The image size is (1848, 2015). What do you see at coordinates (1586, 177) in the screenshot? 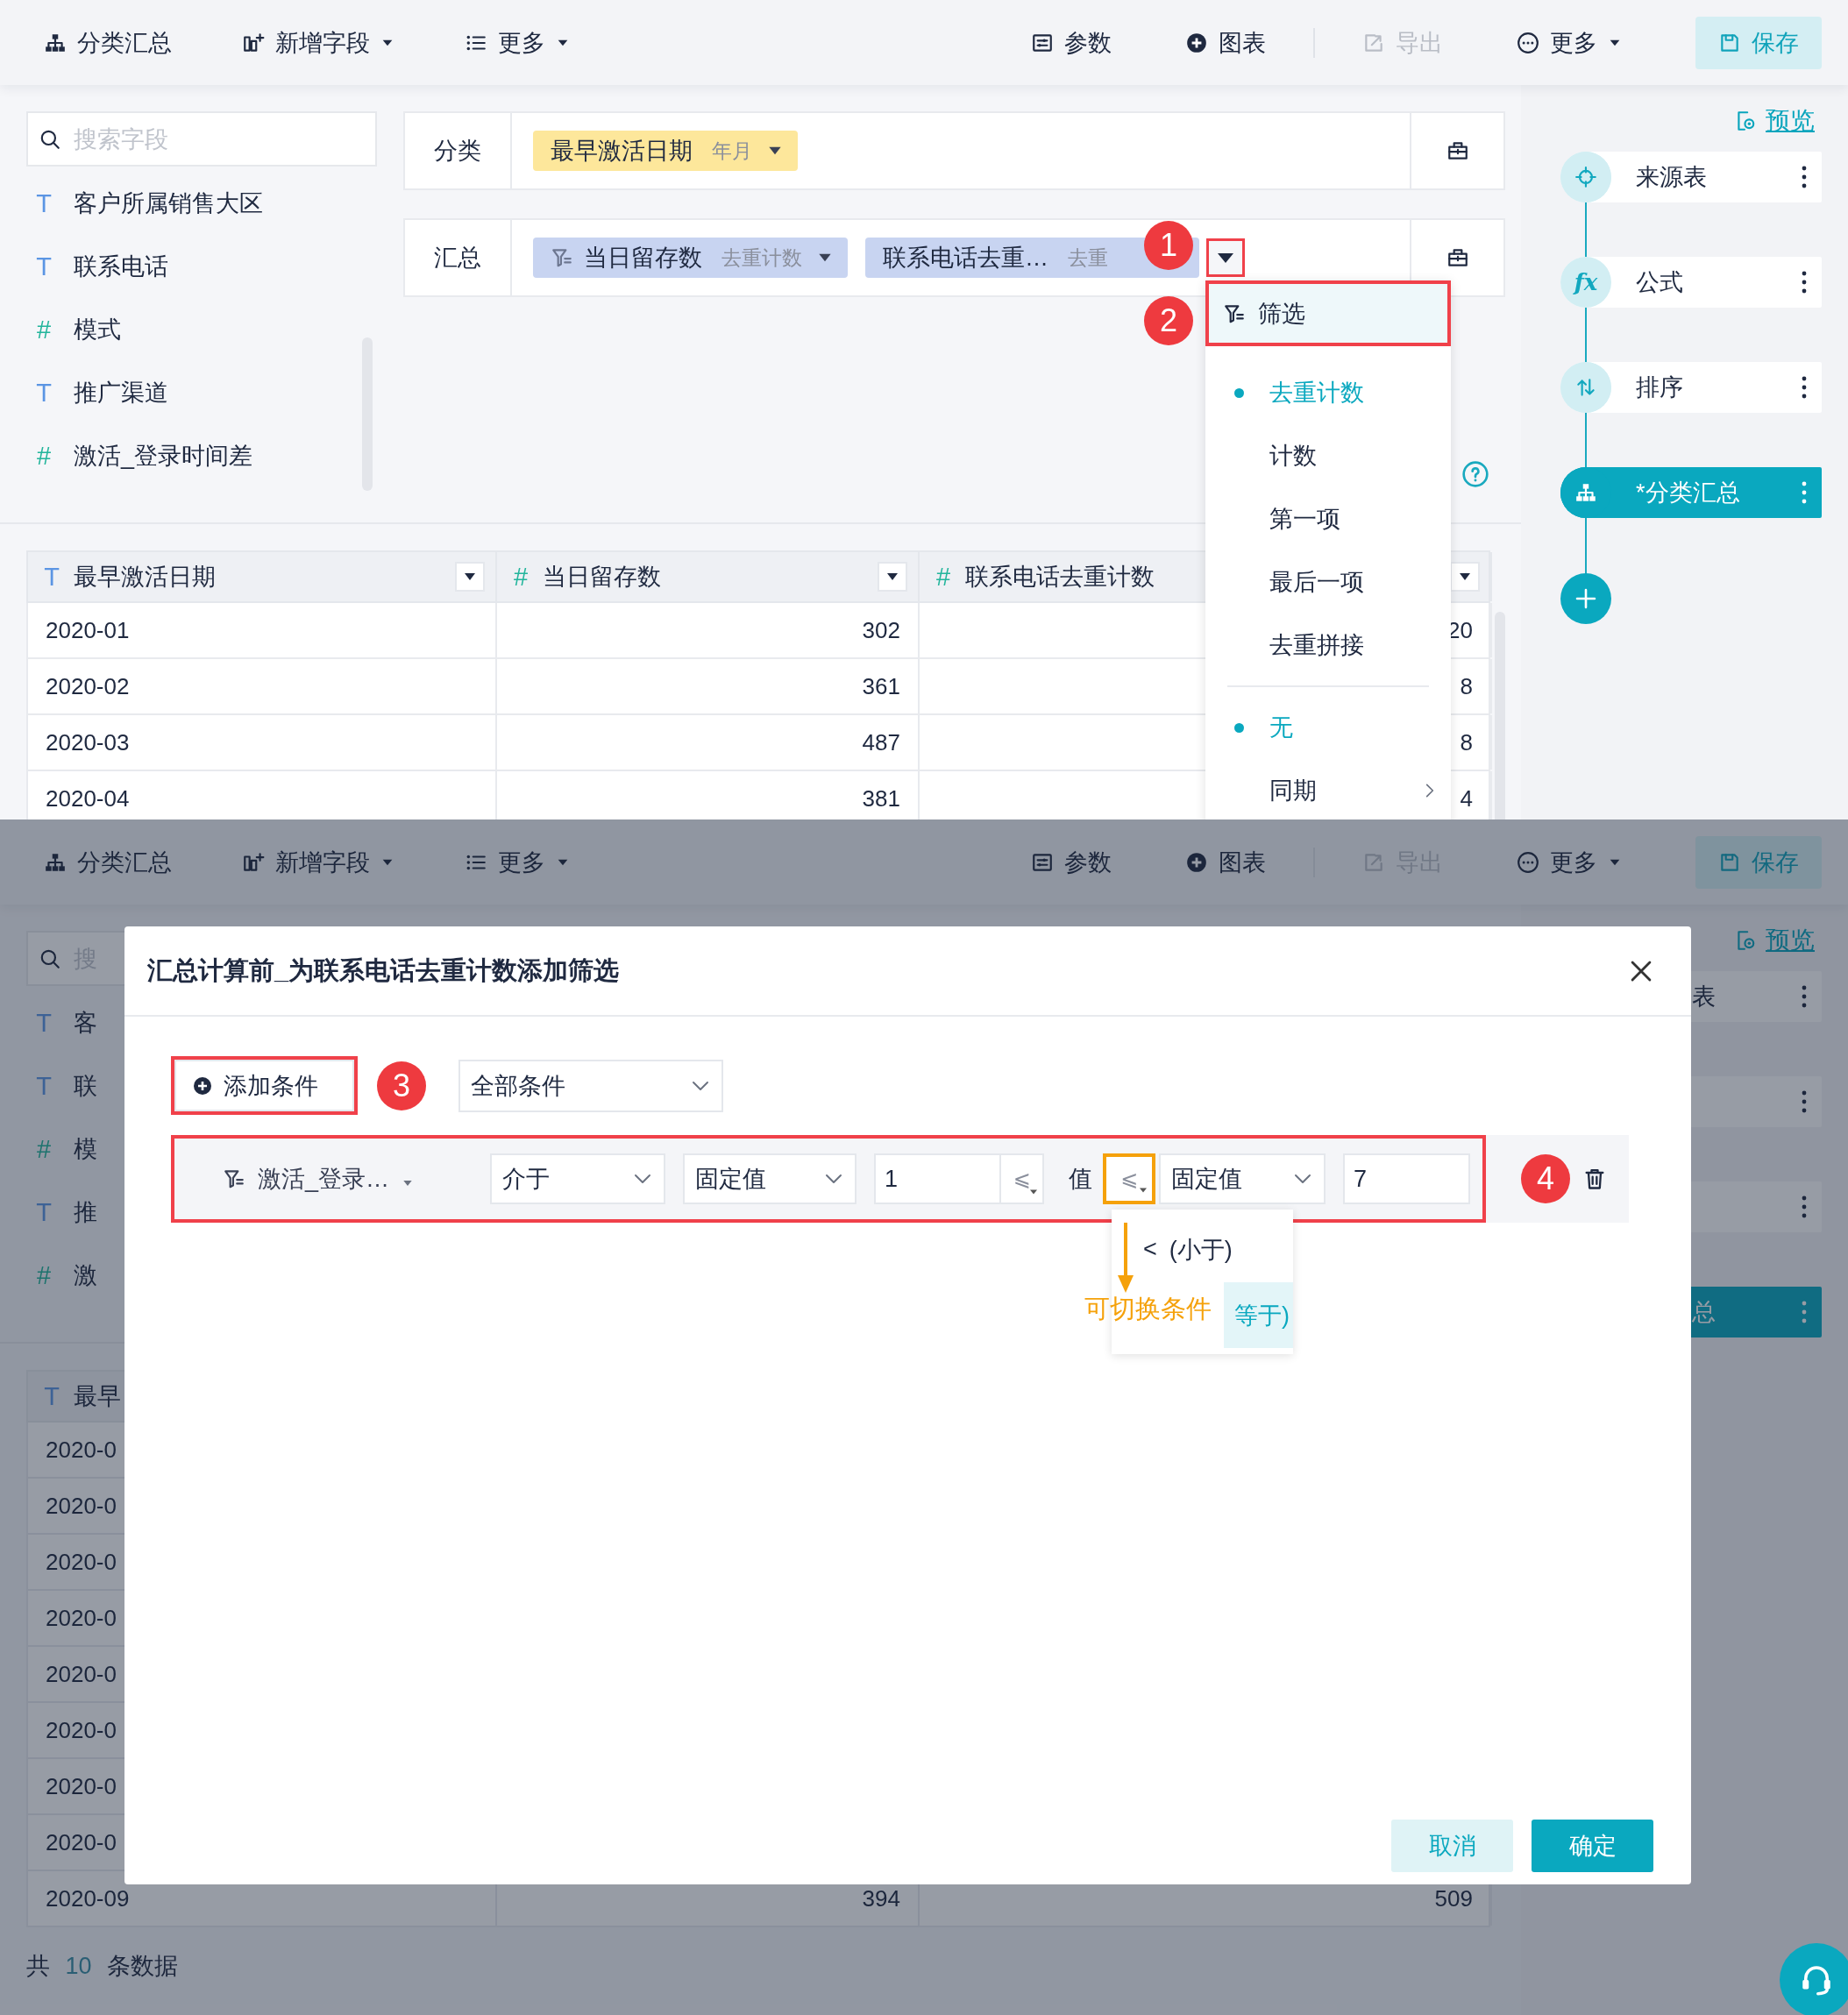
I see `crosshair-icon` at bounding box center [1586, 177].